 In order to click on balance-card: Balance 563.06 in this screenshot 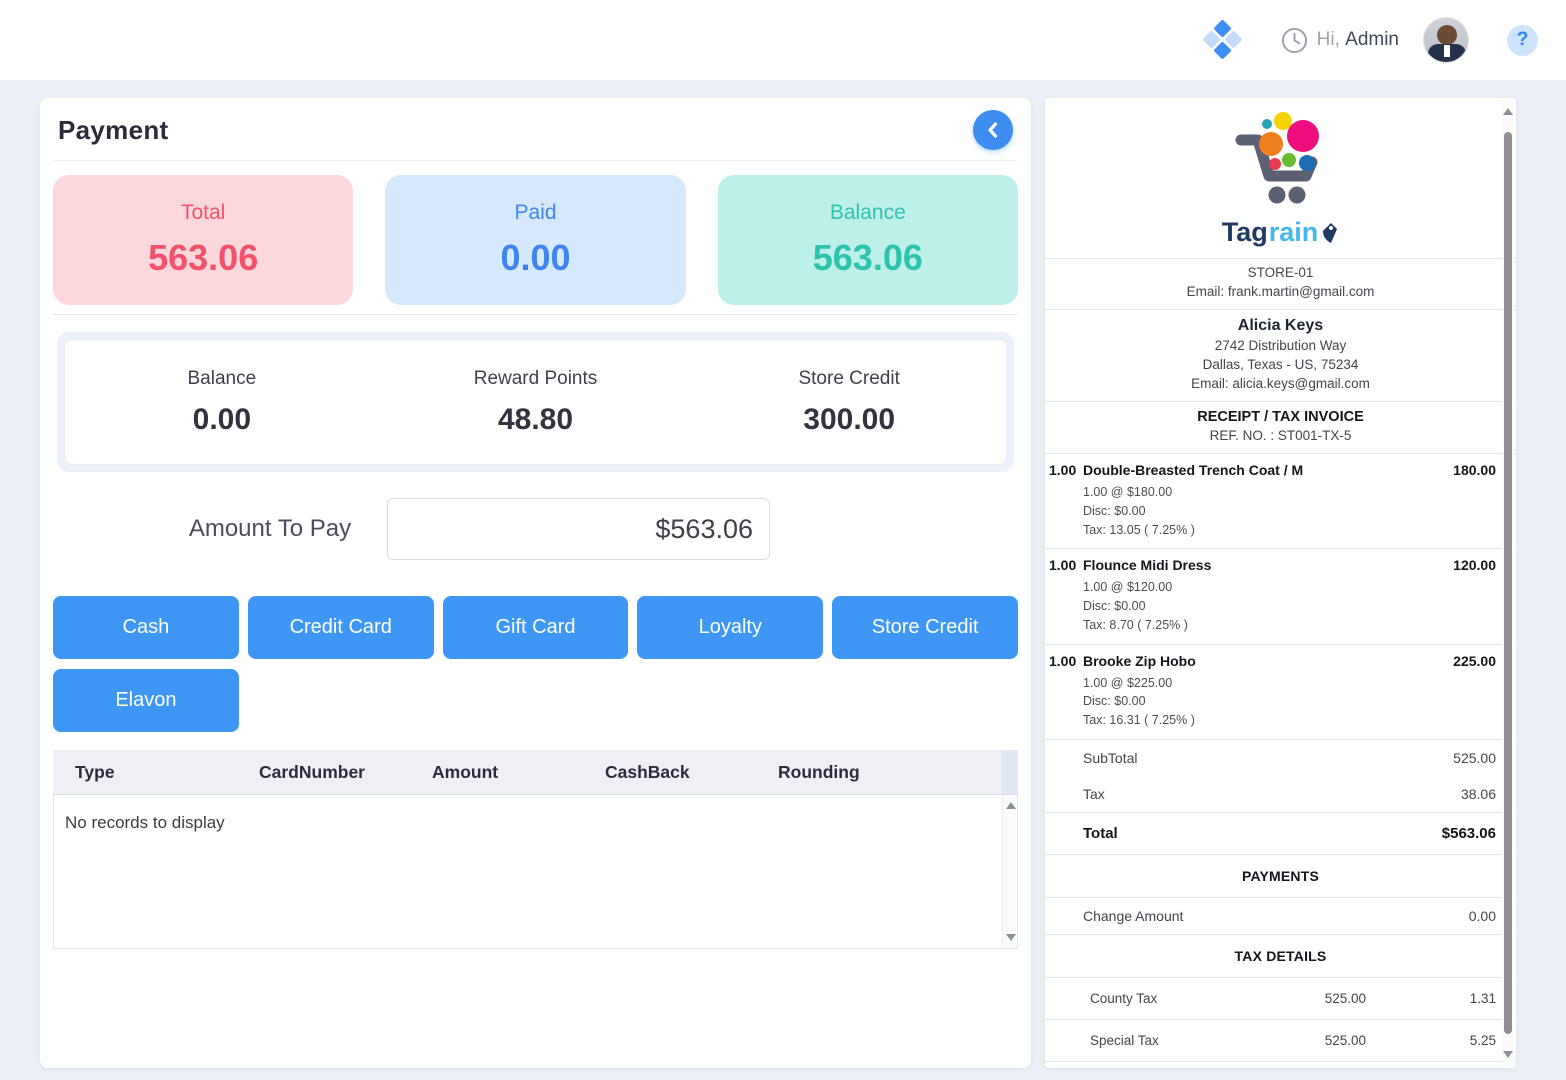, I will do `click(867, 240)`.